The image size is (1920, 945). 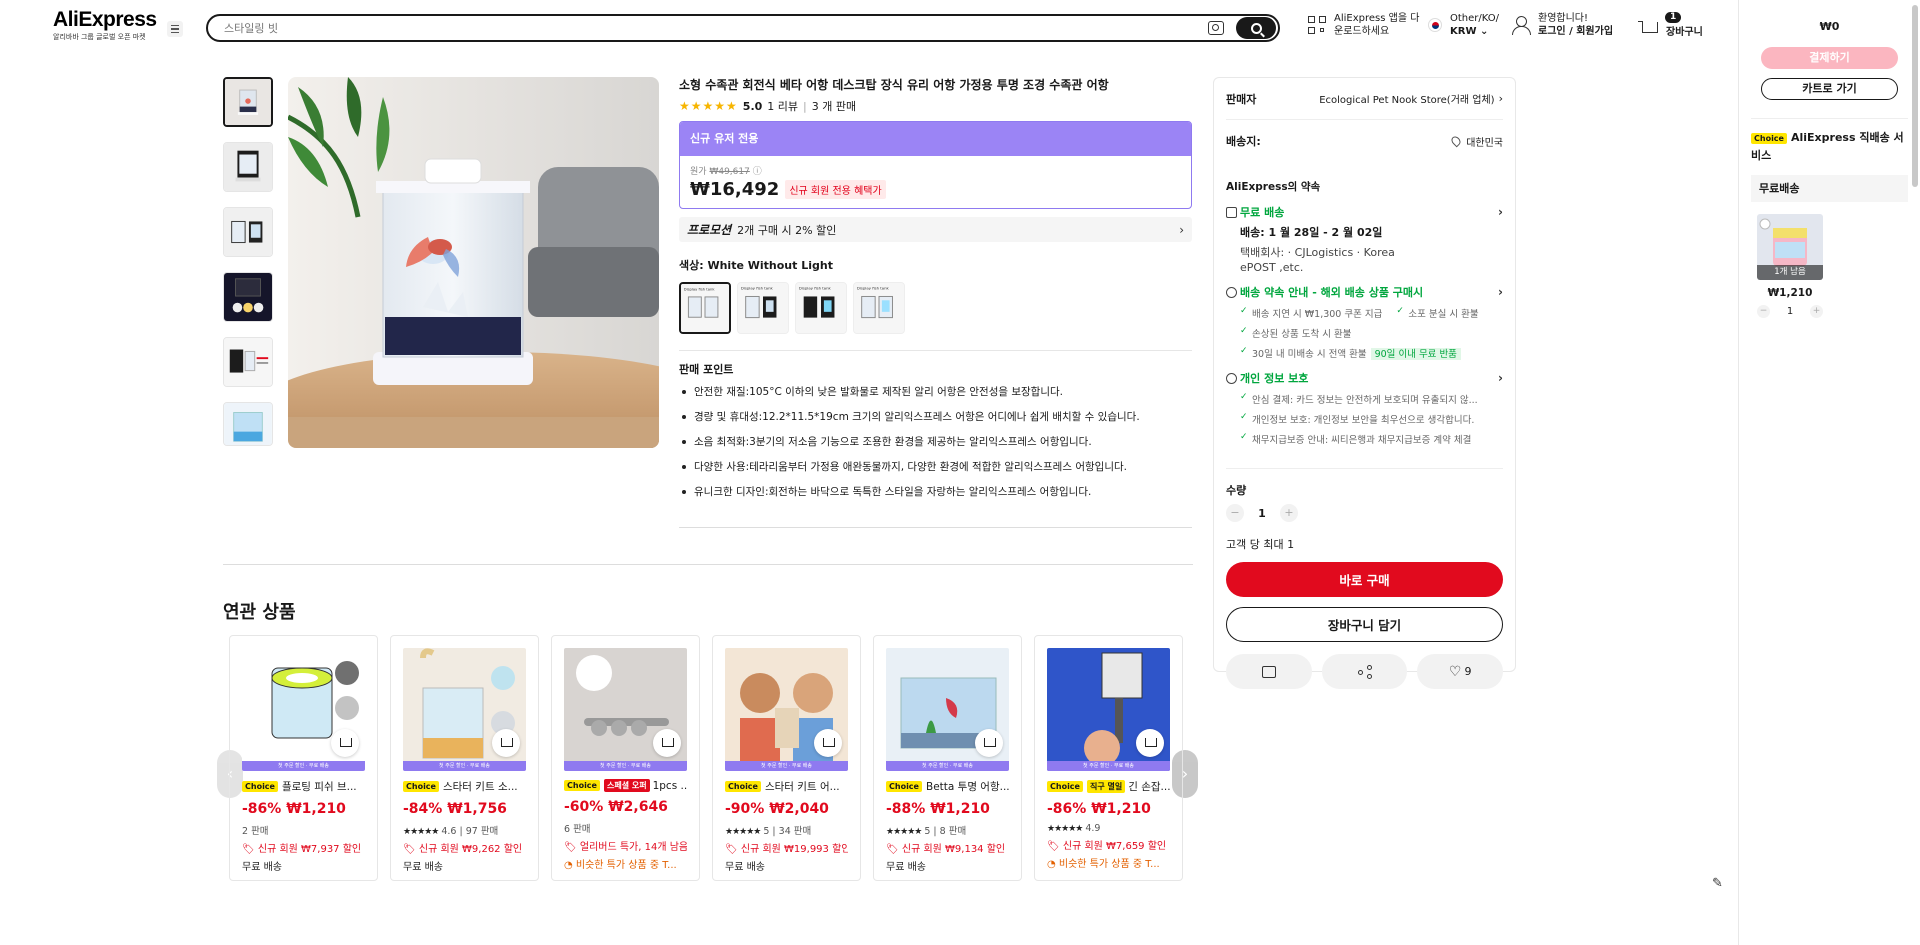 What do you see at coordinates (782, 106) in the screenshot?
I see `reviews-link: 1 리뷰` at bounding box center [782, 106].